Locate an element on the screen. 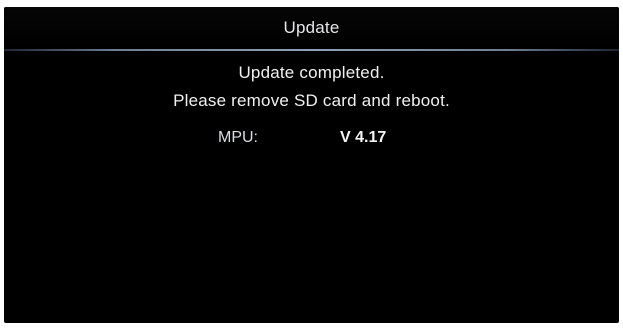 Image resolution: width=623 pixels, height=331 pixels. screen-title: Update is located at coordinates (311, 27).